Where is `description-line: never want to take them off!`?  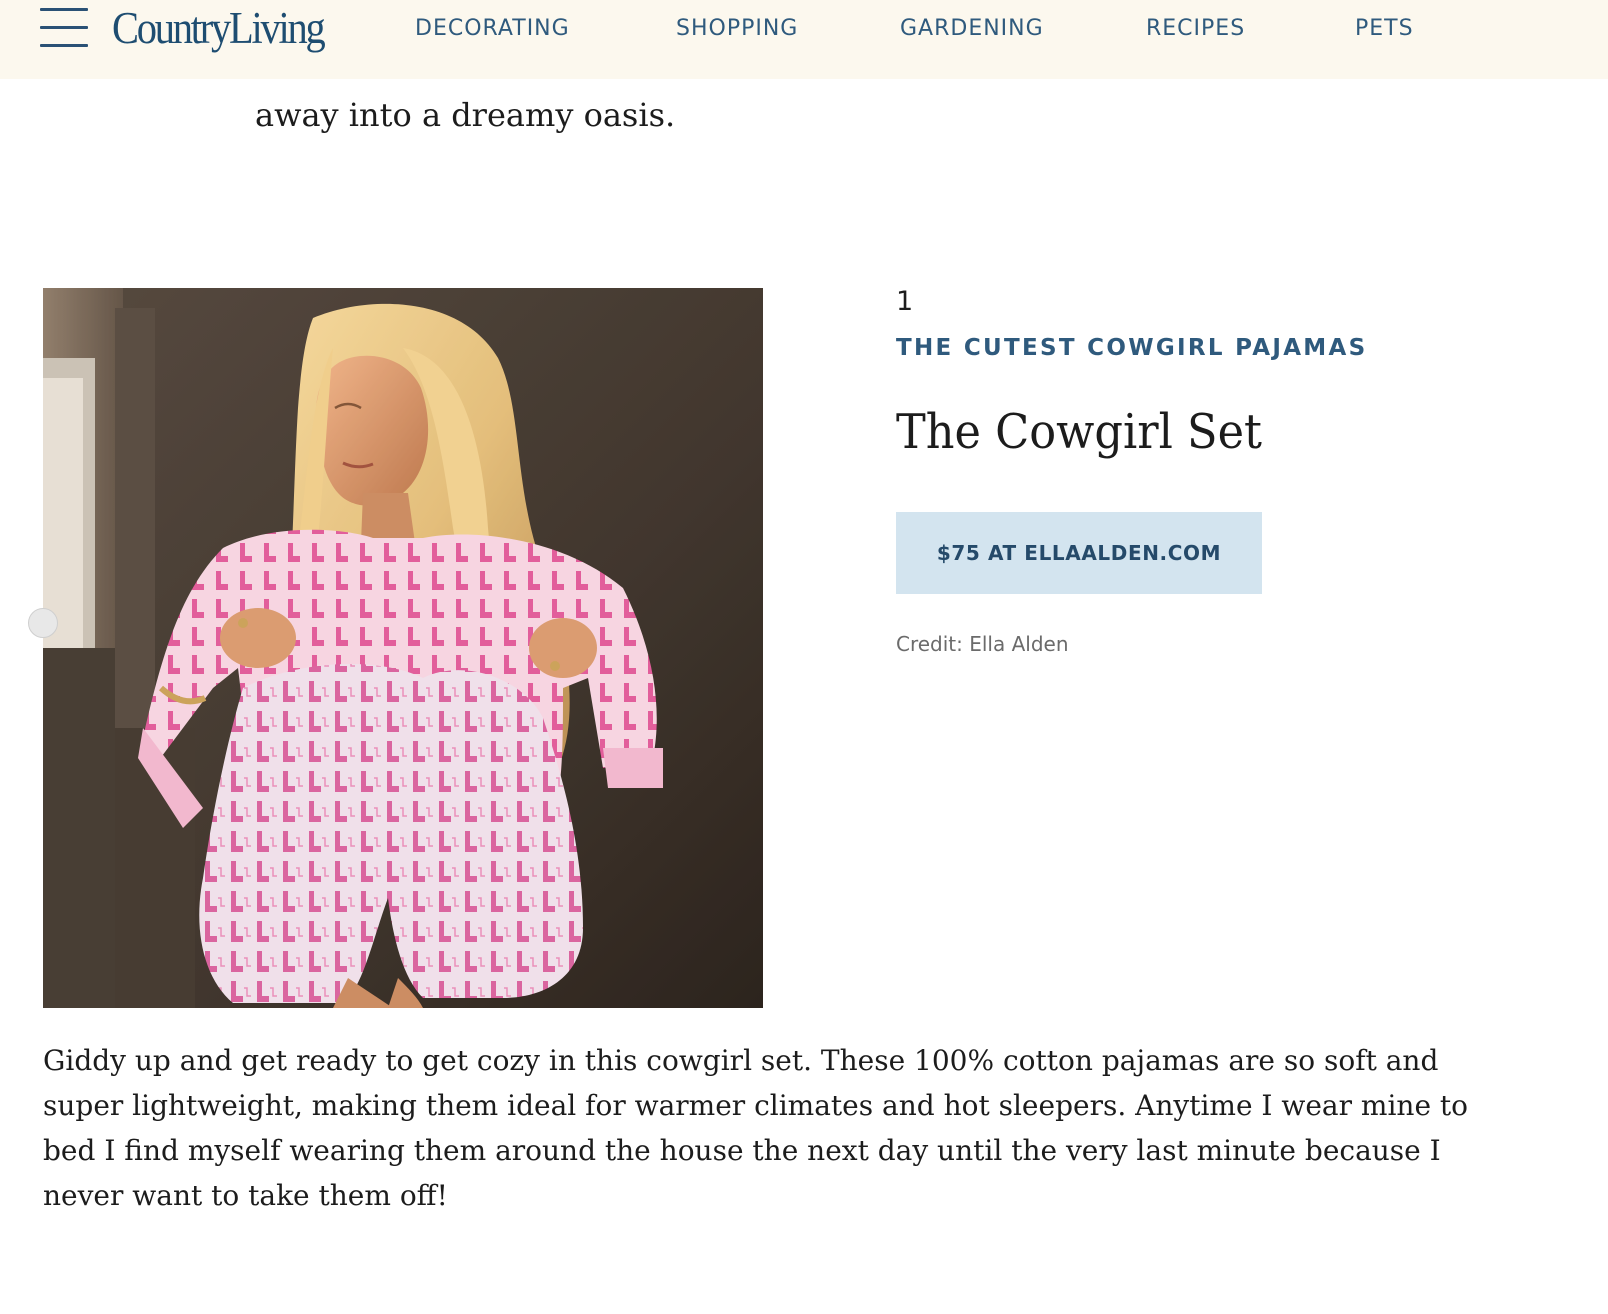 description-line: never want to take them off! is located at coordinates (245, 1195).